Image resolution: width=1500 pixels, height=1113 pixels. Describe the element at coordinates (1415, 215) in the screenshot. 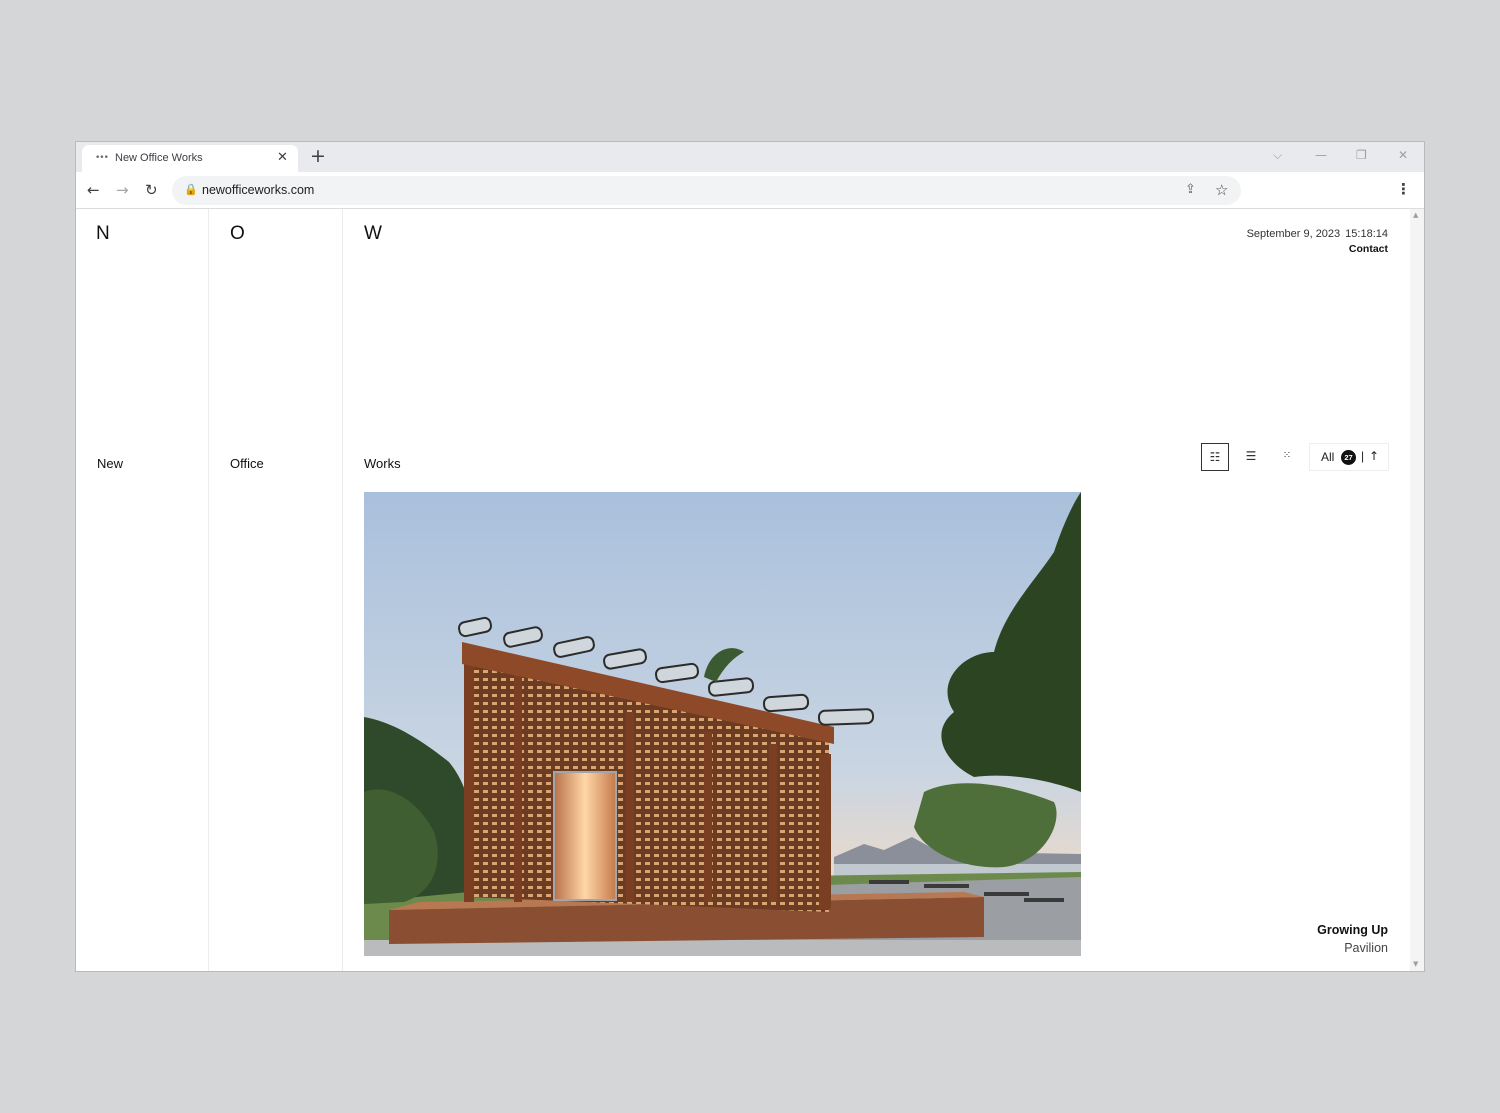

I see `scroll-up-icon: ▲` at that location.